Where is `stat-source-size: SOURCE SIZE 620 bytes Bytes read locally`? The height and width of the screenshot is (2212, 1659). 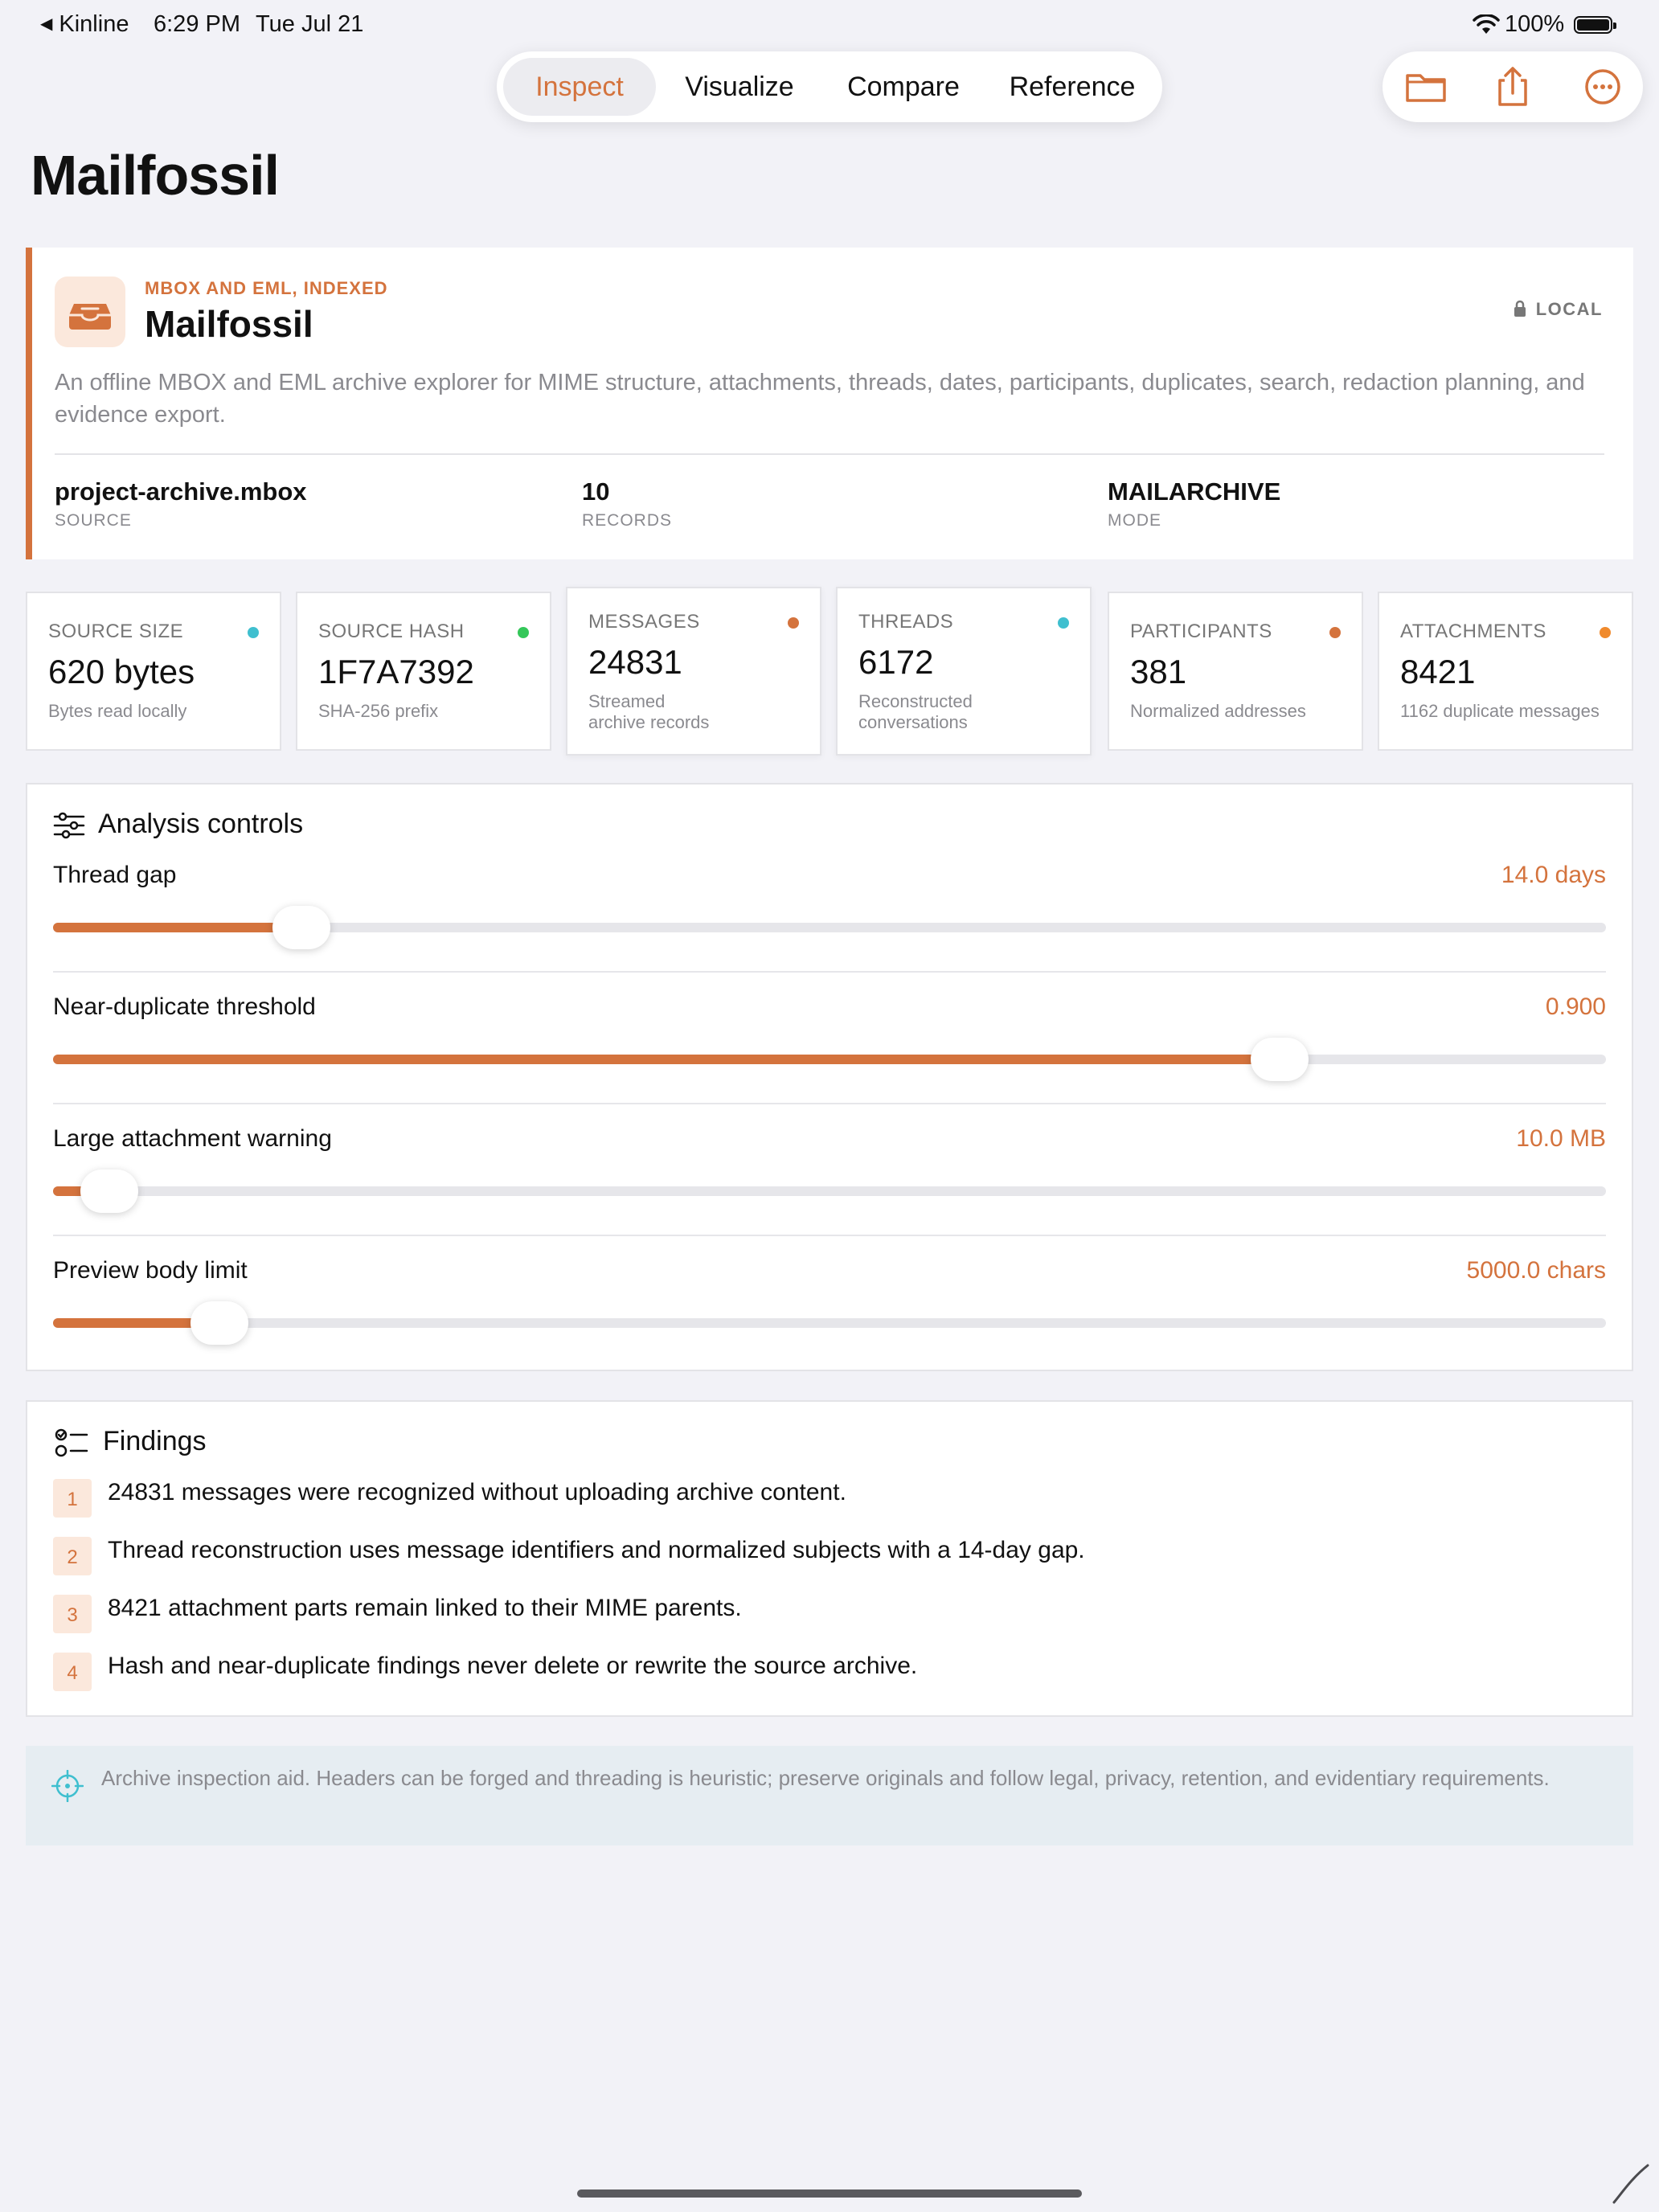 stat-source-size: SOURCE SIZE 620 bytes Bytes read locally is located at coordinates (153, 671).